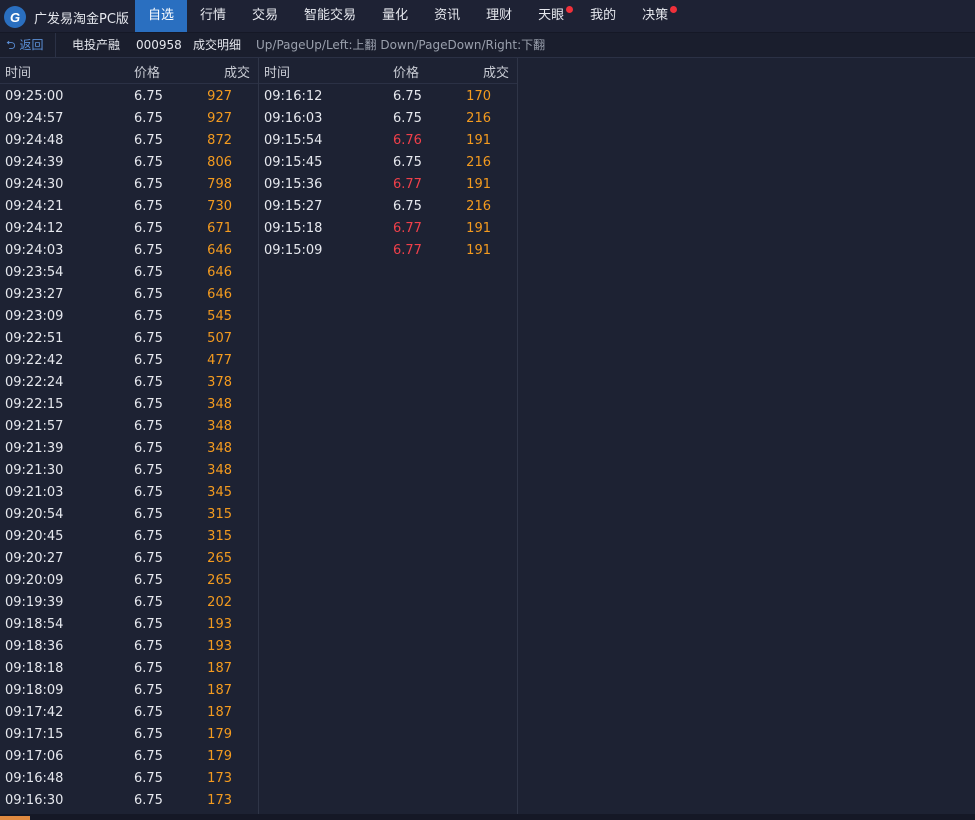 This screenshot has width=975, height=820. What do you see at coordinates (34, 338) in the screenshot?
I see `trade-time: 09:22:51` at bounding box center [34, 338].